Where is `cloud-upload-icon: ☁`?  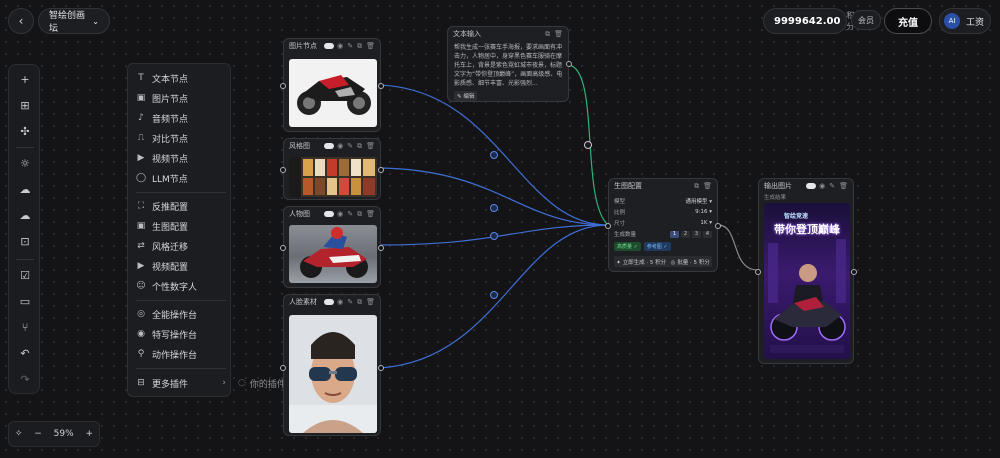 cloud-upload-icon: ☁ is located at coordinates (25, 189).